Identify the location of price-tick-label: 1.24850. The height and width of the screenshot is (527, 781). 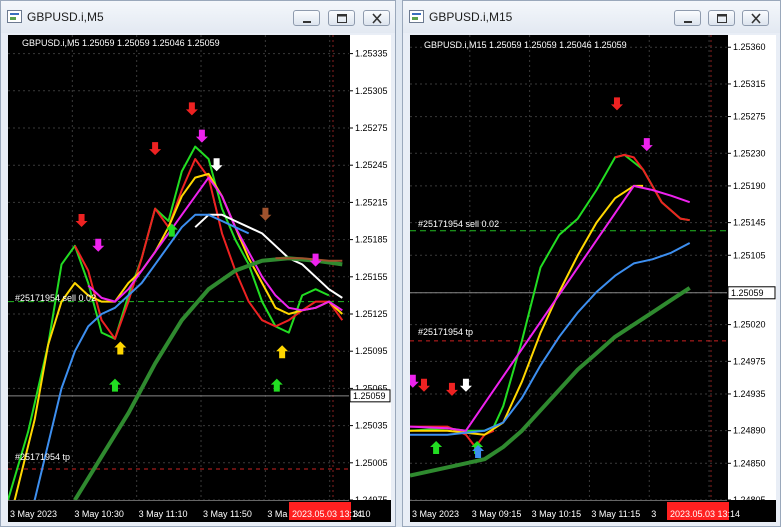
(749, 463).